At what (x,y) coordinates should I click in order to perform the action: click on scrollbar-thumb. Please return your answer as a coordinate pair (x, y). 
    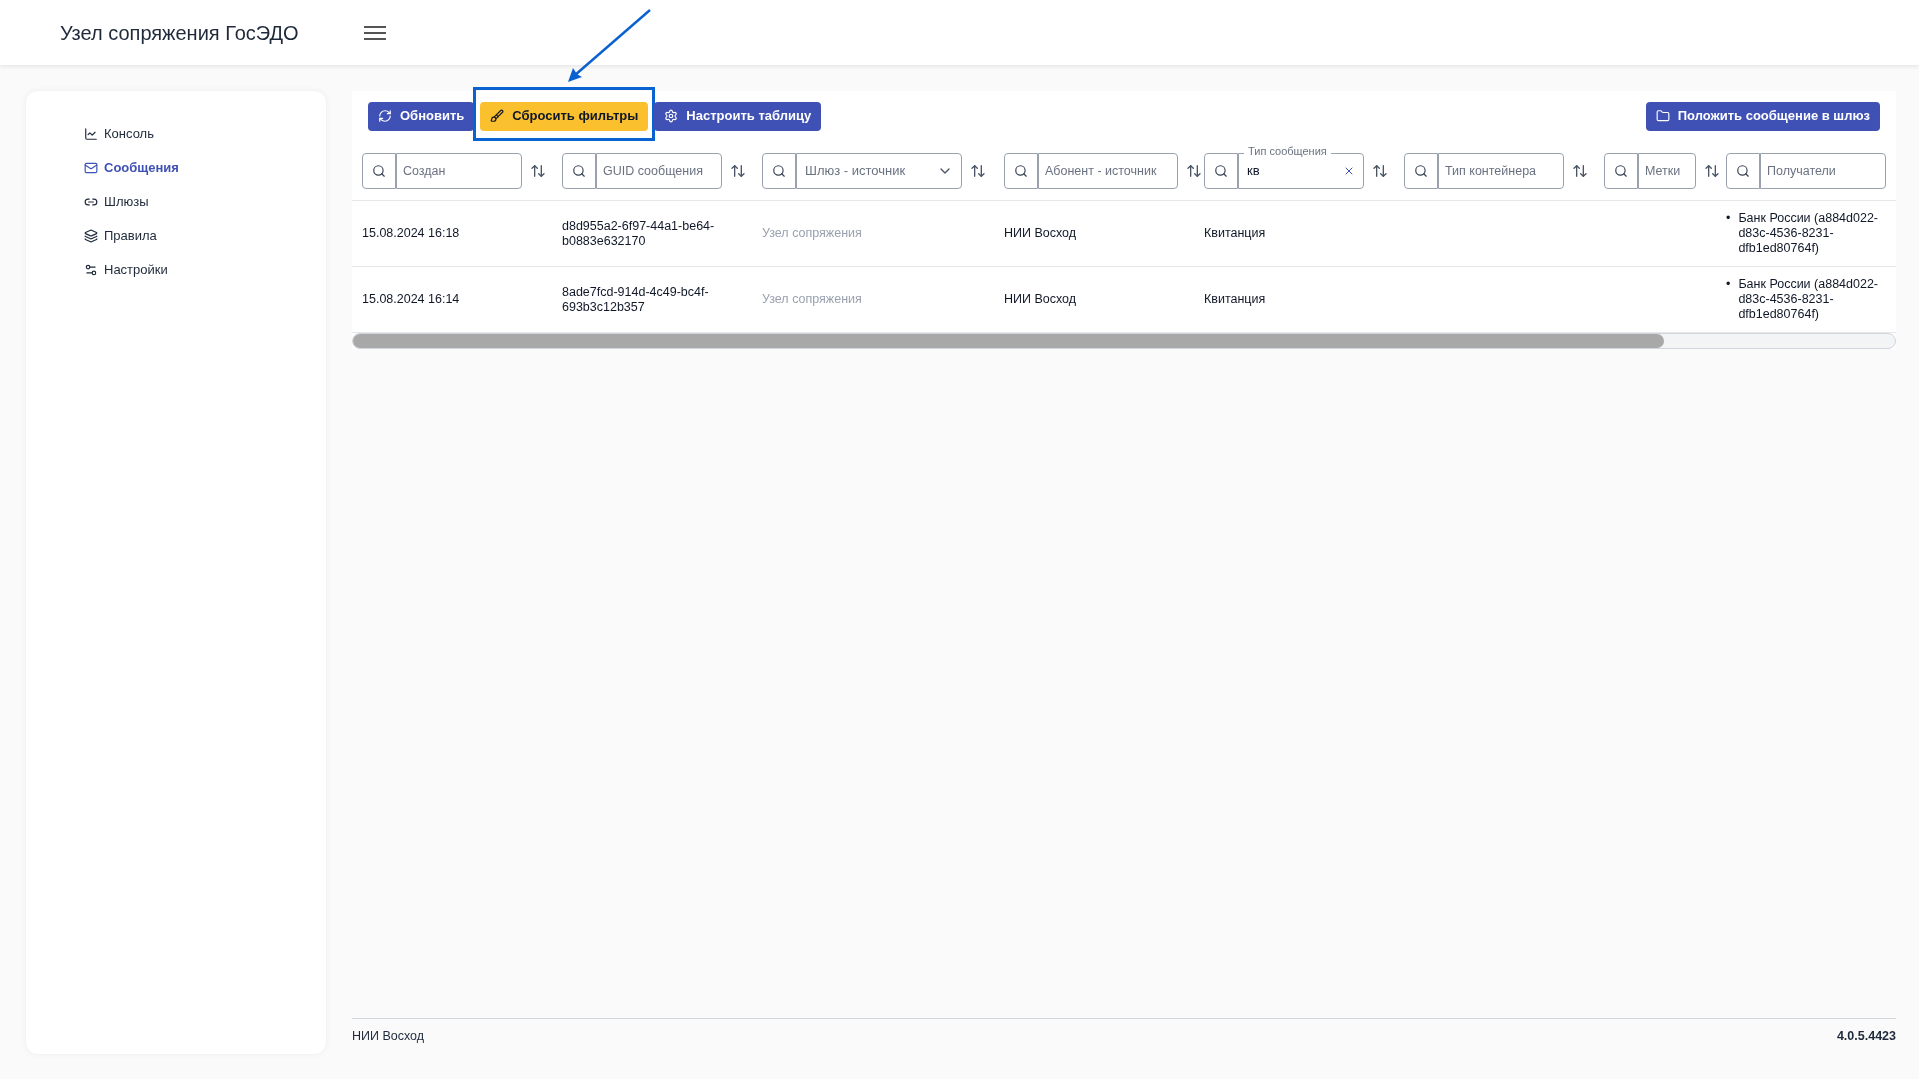
    Looking at the image, I should click on (1008, 341).